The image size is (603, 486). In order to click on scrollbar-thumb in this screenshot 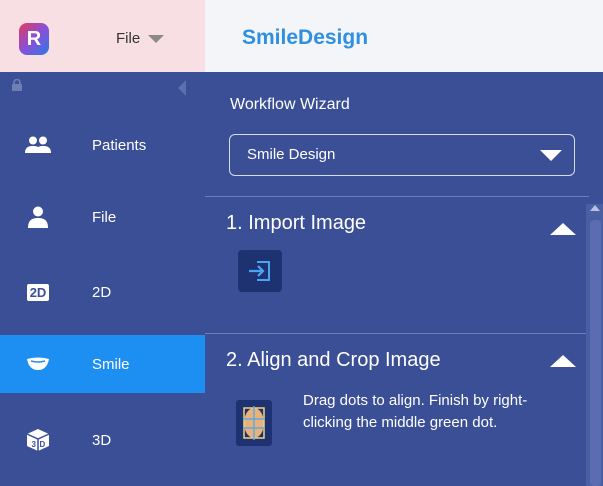, I will do `click(595, 353)`.